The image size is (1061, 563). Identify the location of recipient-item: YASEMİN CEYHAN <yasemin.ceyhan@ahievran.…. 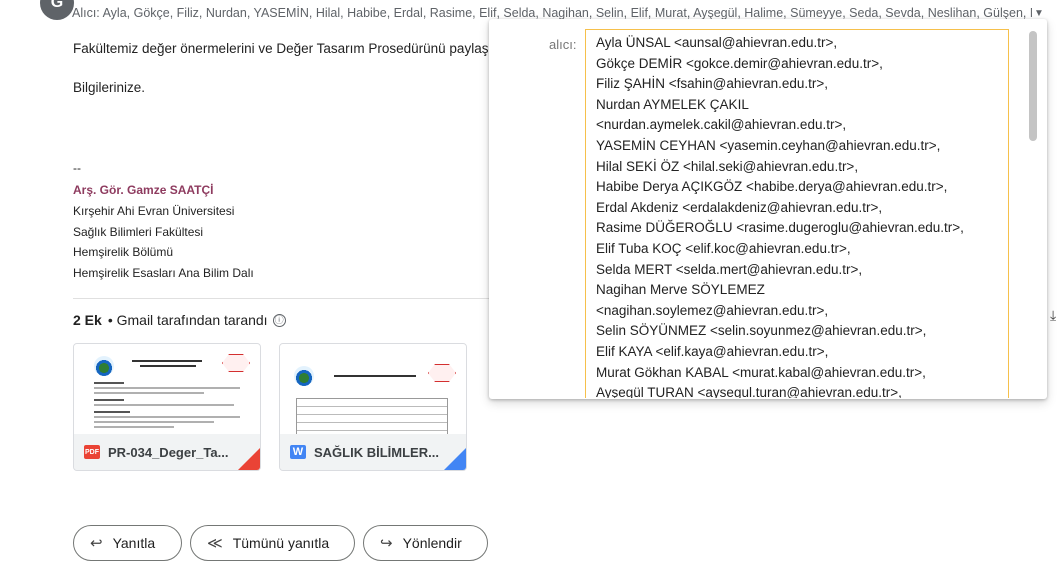
(780, 146).